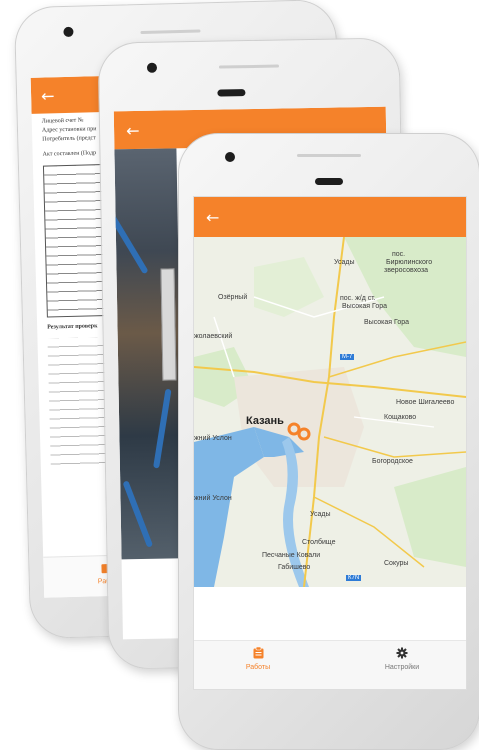 This screenshot has width=479, height=750. What do you see at coordinates (425, 402) in the screenshot?
I see `map-label: Новое Шигалеево` at bounding box center [425, 402].